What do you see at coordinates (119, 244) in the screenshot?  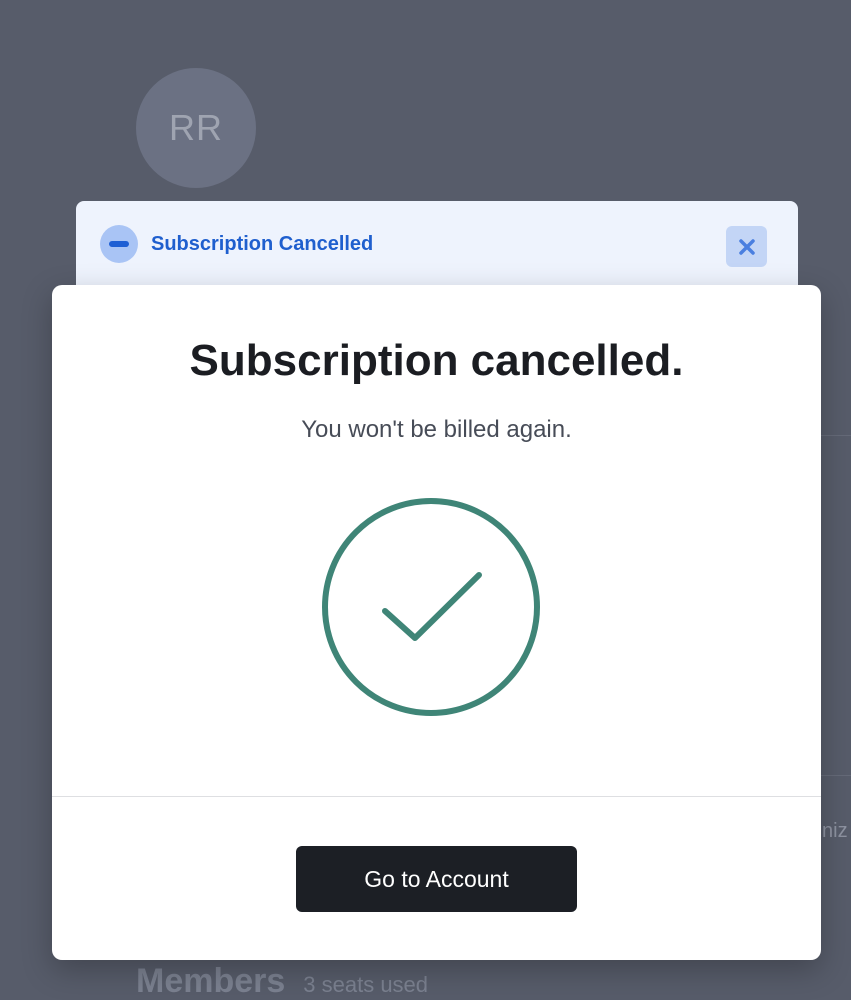 I see `minus-circle-icon` at bounding box center [119, 244].